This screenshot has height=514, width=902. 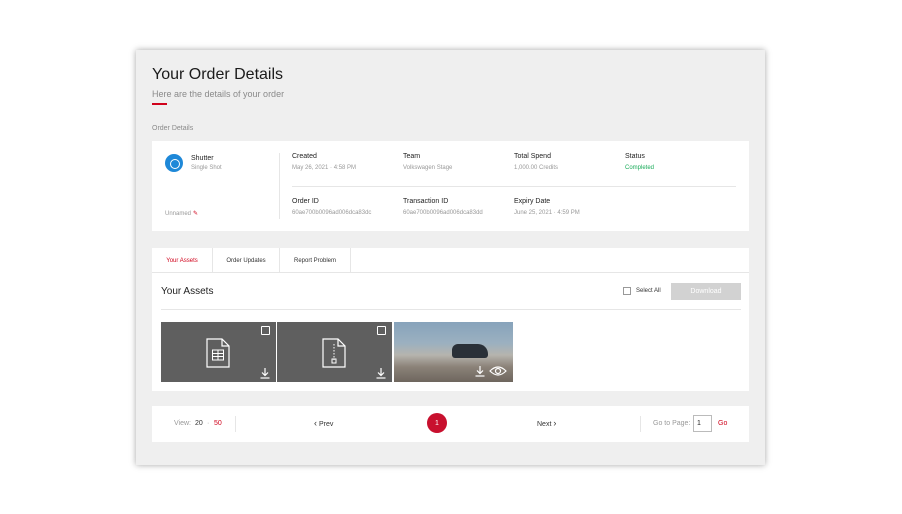 I want to click on goto-page-input, so click(x=702, y=423).